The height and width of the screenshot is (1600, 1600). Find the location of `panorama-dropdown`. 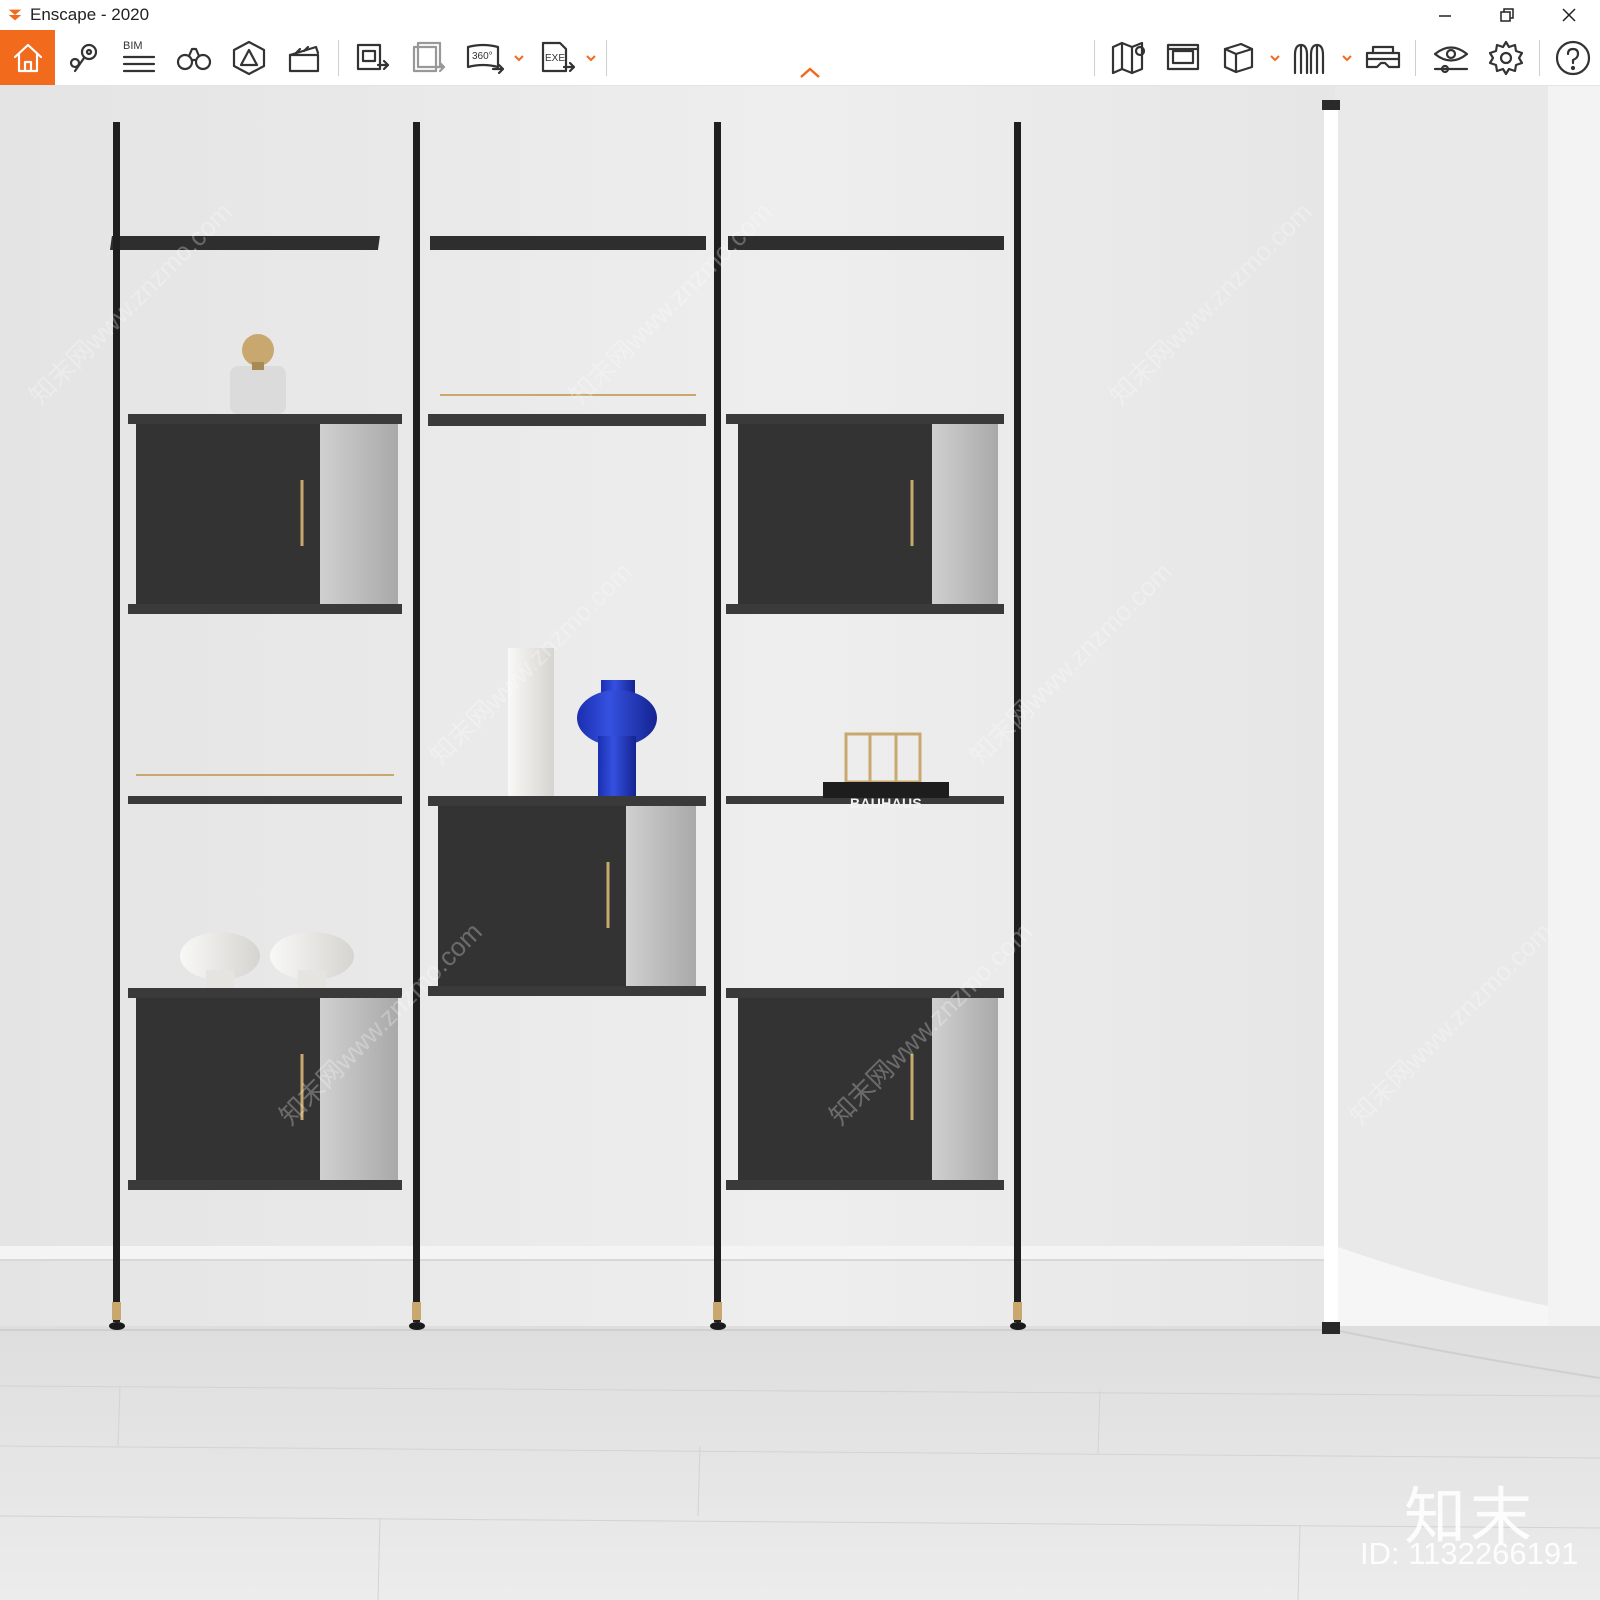

panorama-dropdown is located at coordinates (519, 57).